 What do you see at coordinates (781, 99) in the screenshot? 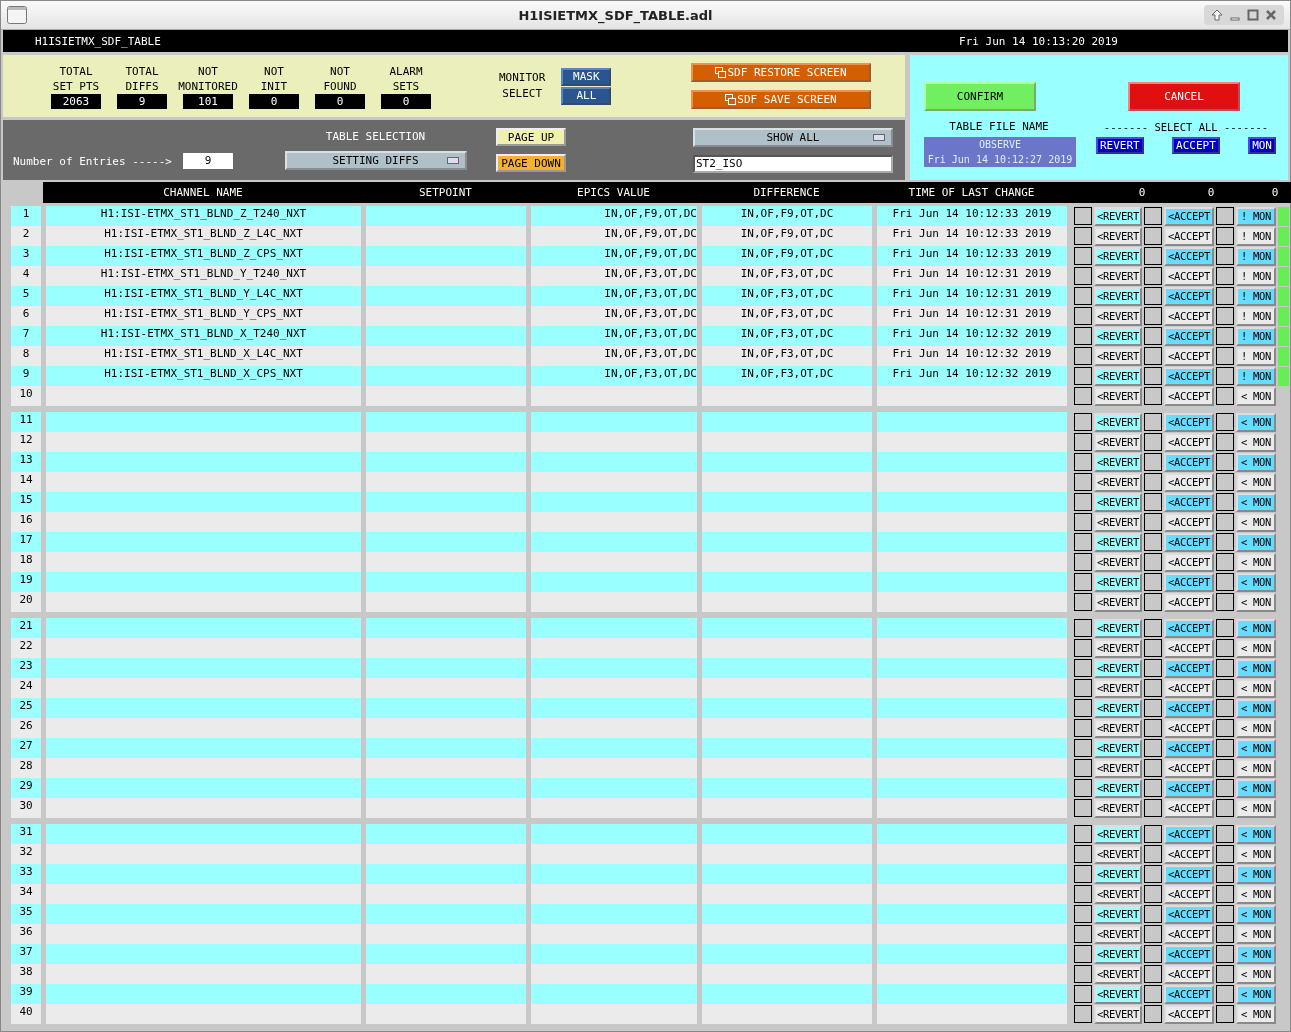
I see `screen-button: SDF SAVE SCREEN` at bounding box center [781, 99].